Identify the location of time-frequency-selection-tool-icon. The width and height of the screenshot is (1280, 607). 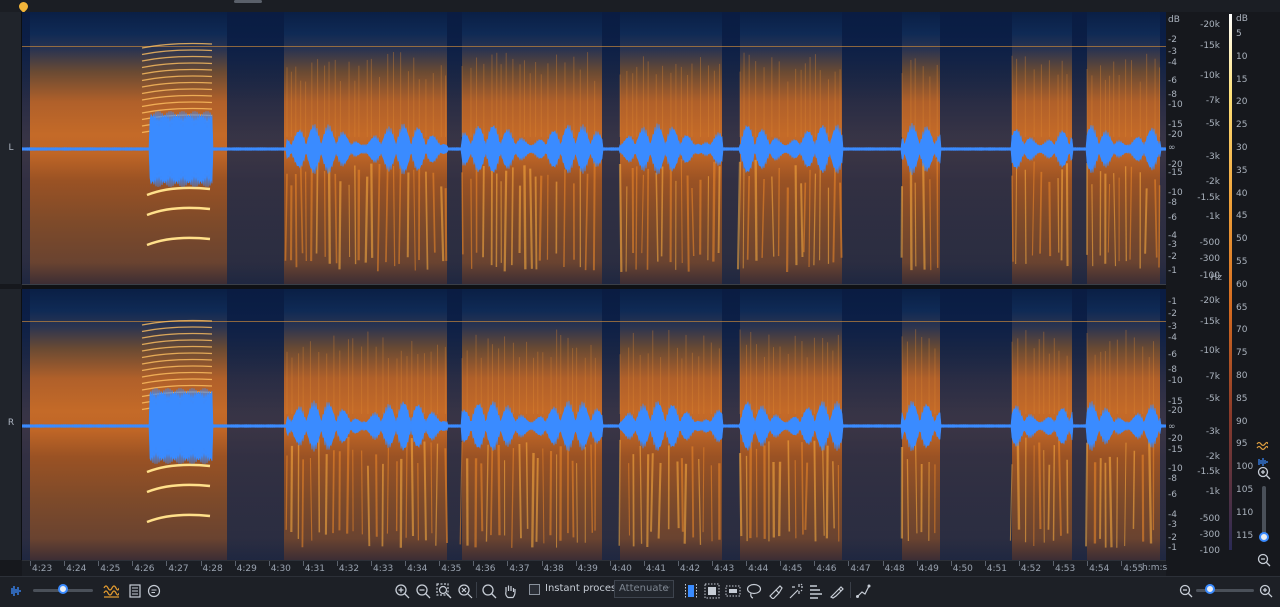
(733, 591).